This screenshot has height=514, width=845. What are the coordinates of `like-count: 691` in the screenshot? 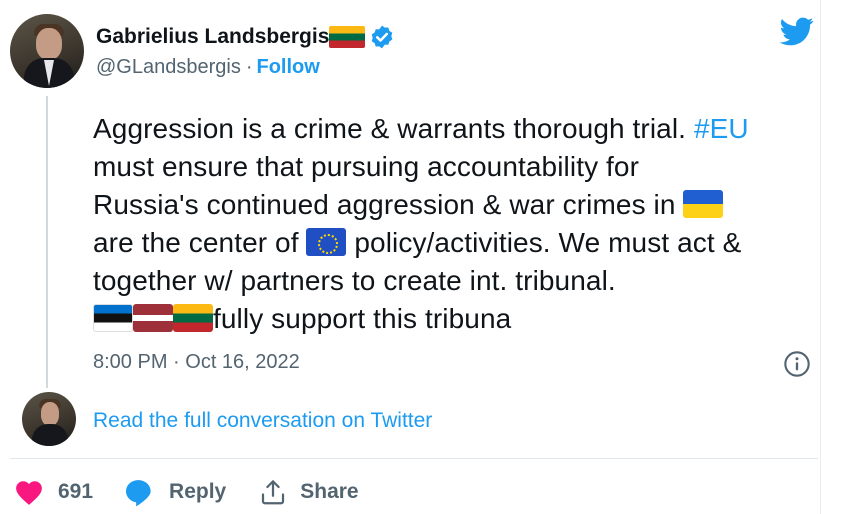 It's located at (76, 491).